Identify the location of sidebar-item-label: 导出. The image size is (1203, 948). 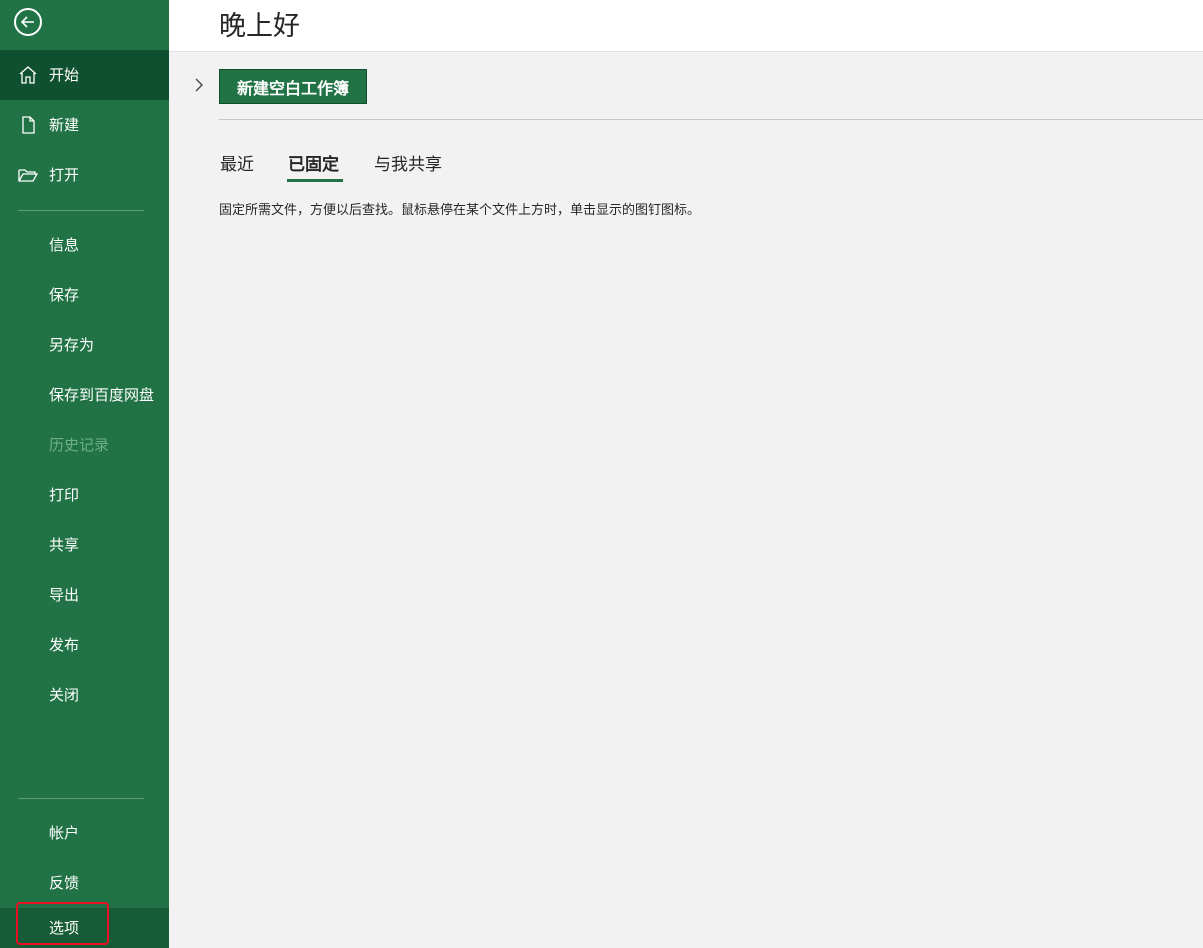
(64, 595).